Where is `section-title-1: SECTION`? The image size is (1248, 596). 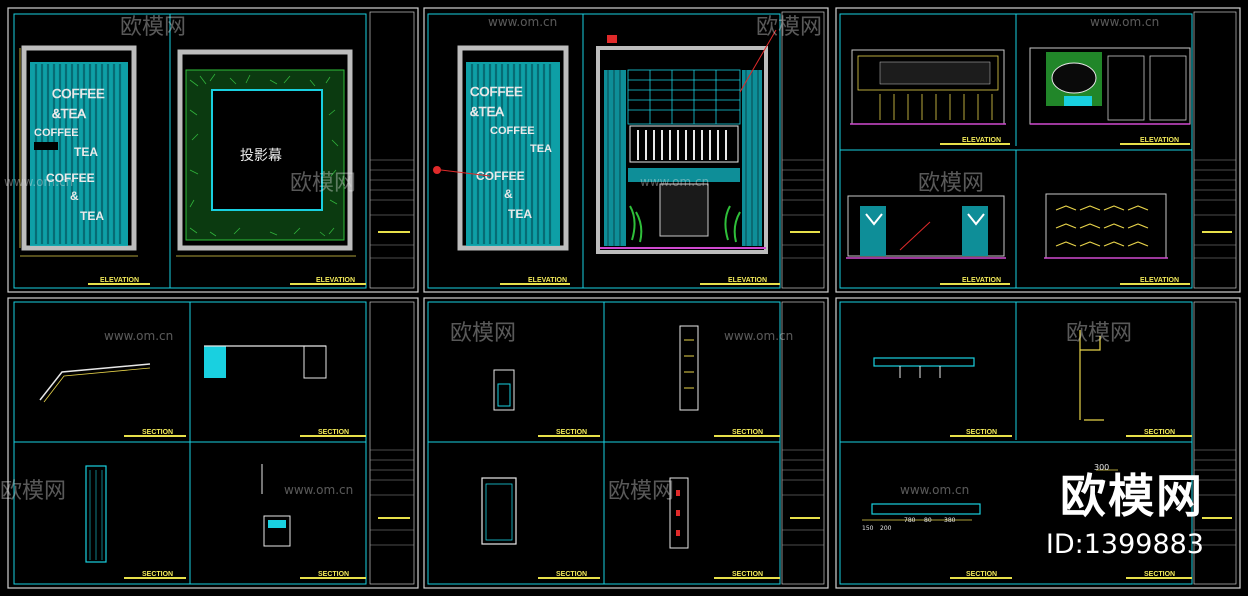 section-title-1: SECTION is located at coordinates (157, 432).